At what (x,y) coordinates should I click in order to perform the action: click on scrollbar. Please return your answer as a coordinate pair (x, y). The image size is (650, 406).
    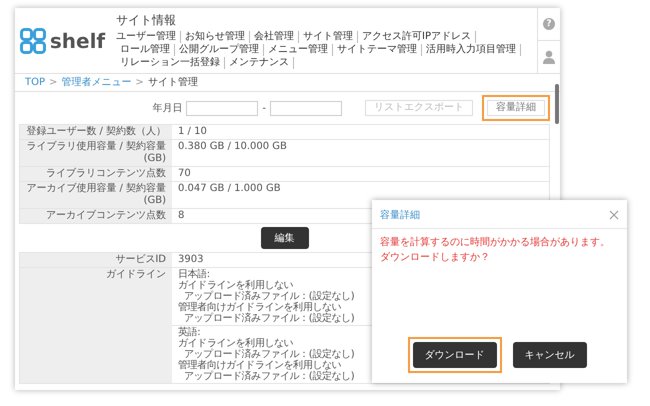
    Looking at the image, I should click on (557, 104).